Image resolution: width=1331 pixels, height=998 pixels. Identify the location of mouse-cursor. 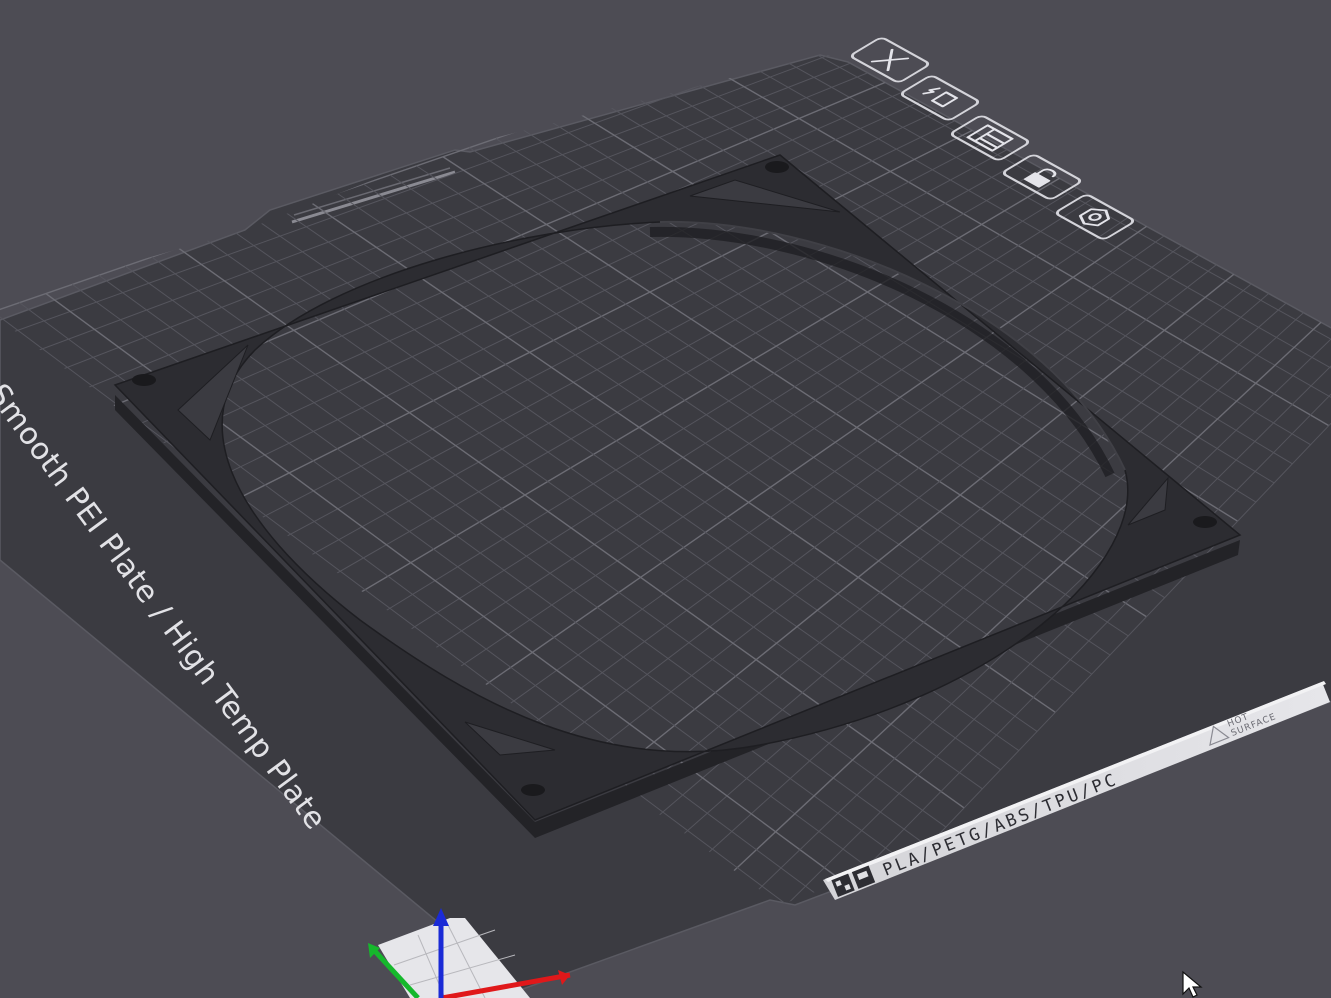
(1192, 984).